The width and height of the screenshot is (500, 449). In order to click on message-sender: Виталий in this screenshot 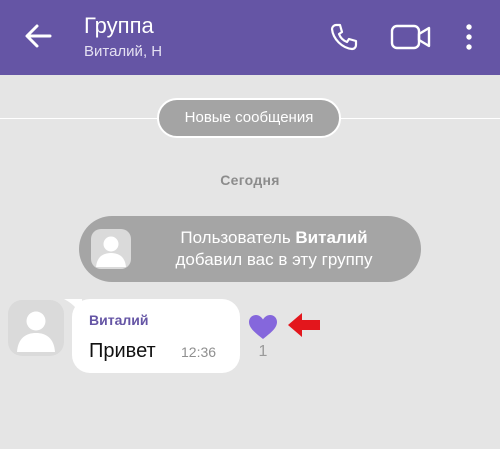, I will do `click(119, 320)`.